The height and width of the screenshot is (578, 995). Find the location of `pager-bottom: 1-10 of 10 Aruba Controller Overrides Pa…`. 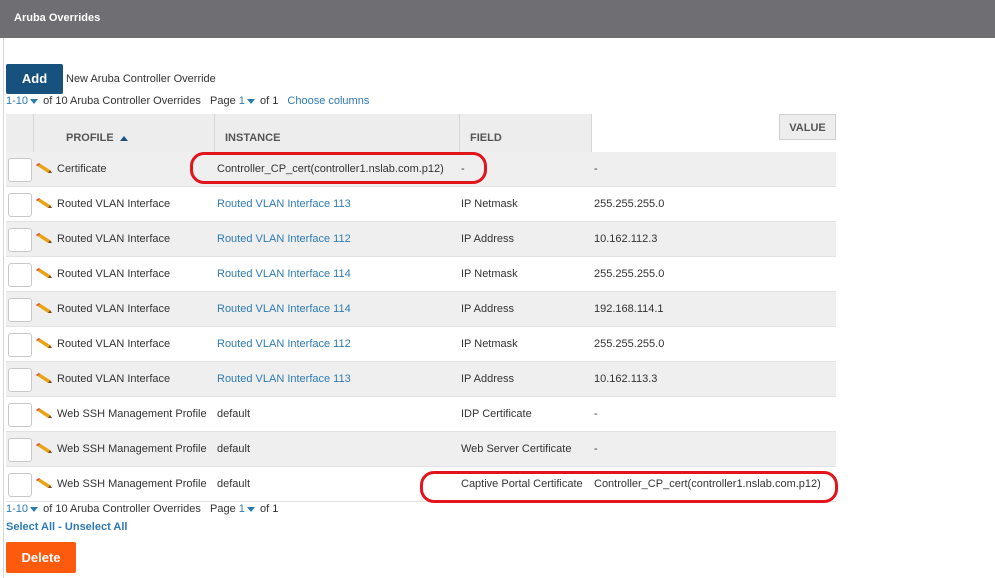

pager-bottom: 1-10 of 10 Aruba Controller Overrides Pa… is located at coordinates (142, 509).